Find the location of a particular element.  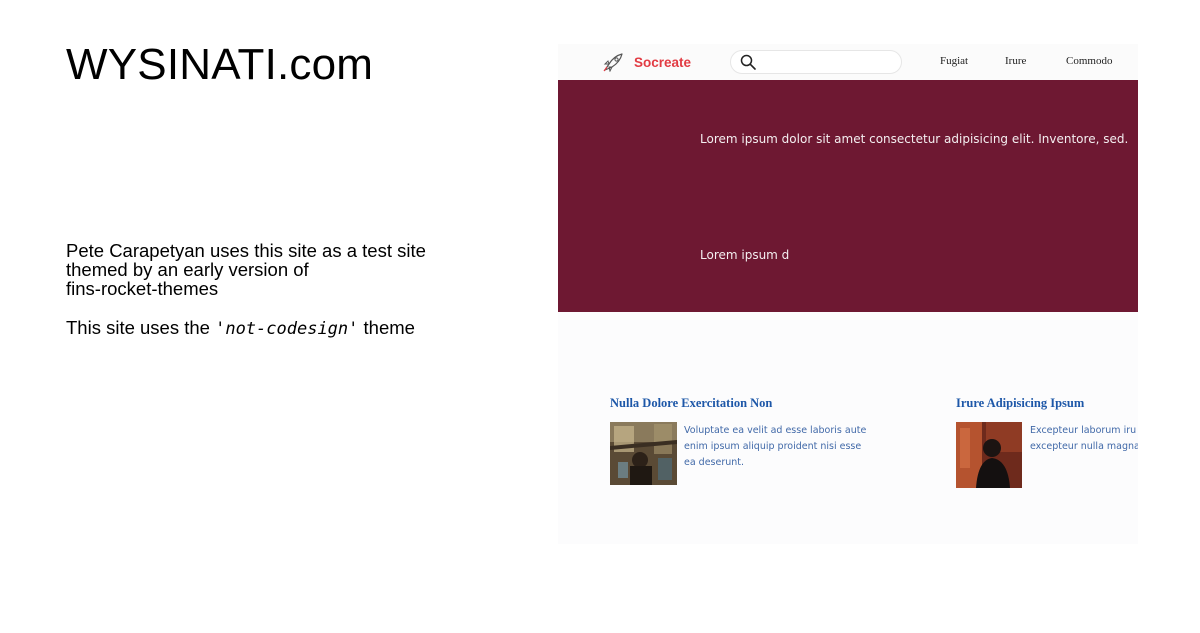

site-title: WYSINATI.com is located at coordinates (220, 64).